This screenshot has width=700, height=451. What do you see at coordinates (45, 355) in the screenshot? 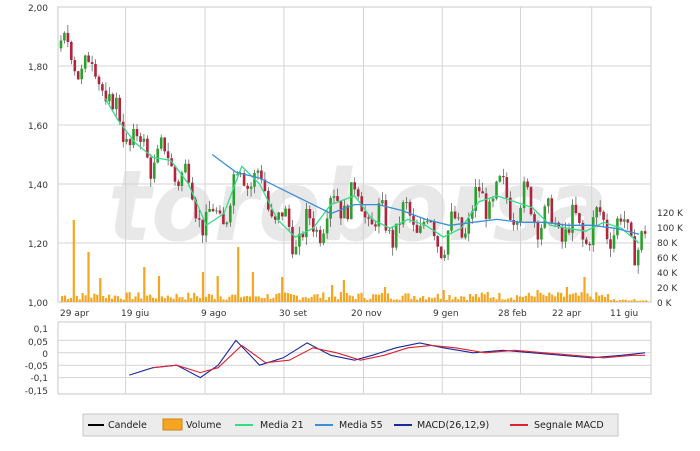
I see `macd-tick-label: 0` at bounding box center [45, 355].